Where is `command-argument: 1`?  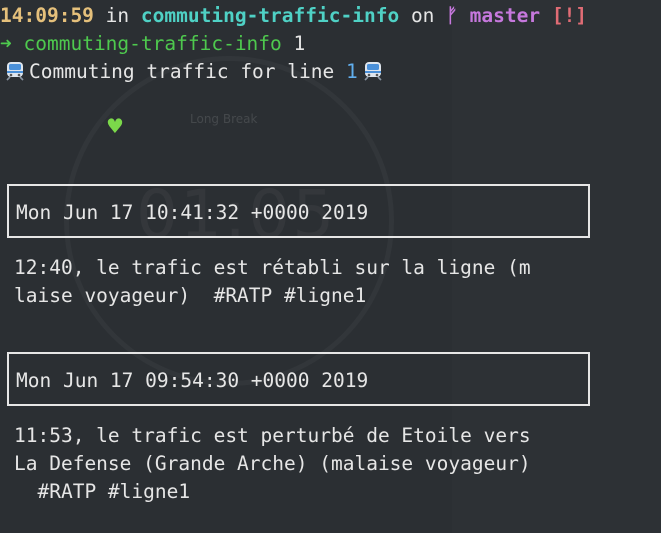 command-argument: 1 is located at coordinates (299, 43).